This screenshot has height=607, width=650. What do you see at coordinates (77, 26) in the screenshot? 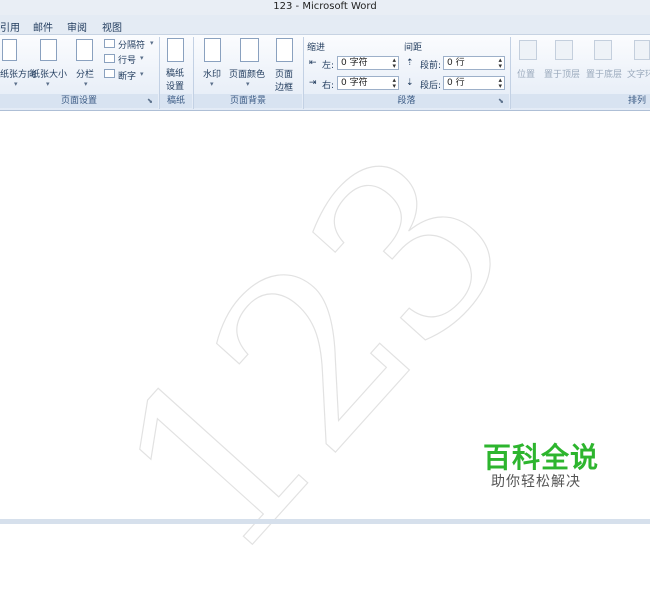
I see `tab-review: 审阅` at bounding box center [77, 26].